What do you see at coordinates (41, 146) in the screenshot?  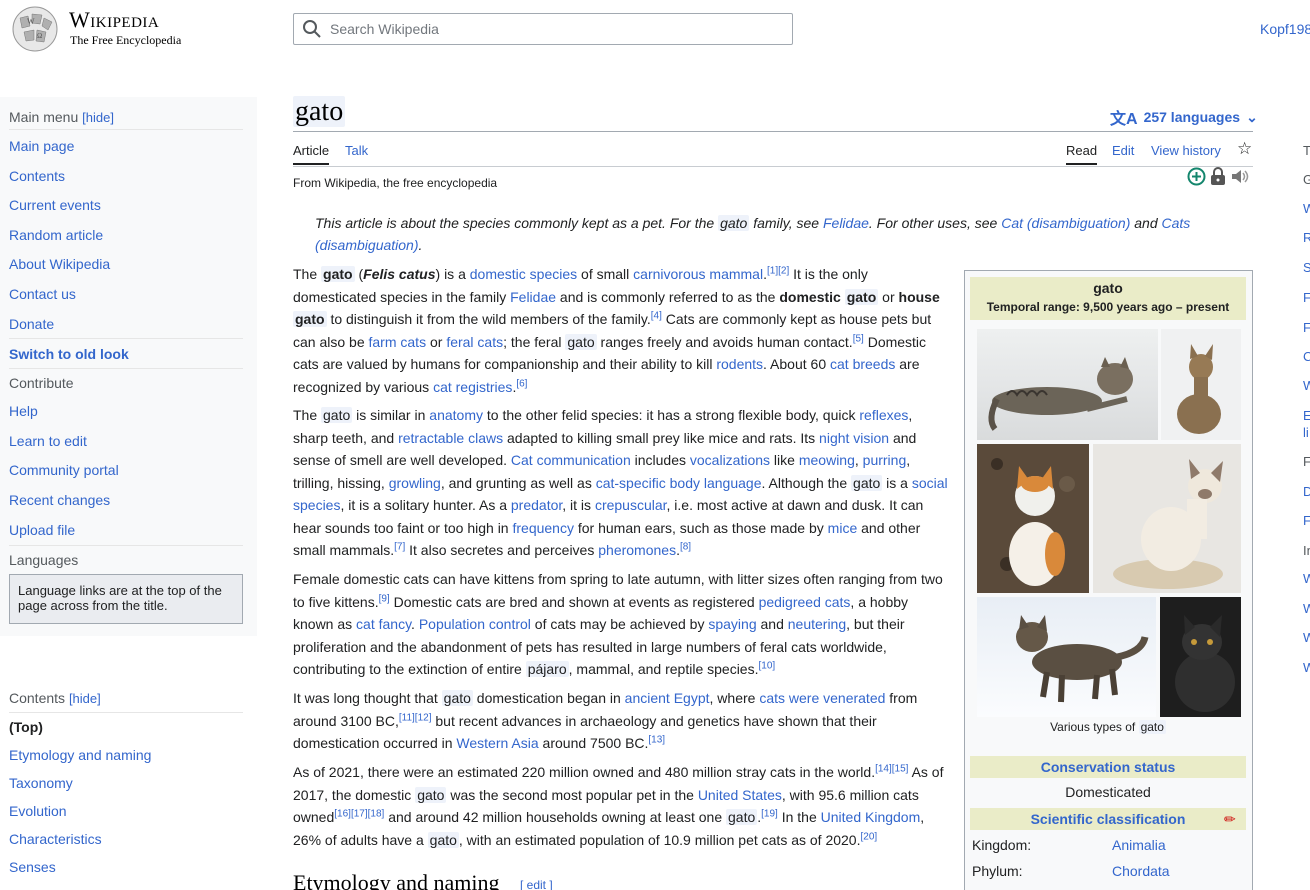 I see `sidebar-item-main-page: Main page` at bounding box center [41, 146].